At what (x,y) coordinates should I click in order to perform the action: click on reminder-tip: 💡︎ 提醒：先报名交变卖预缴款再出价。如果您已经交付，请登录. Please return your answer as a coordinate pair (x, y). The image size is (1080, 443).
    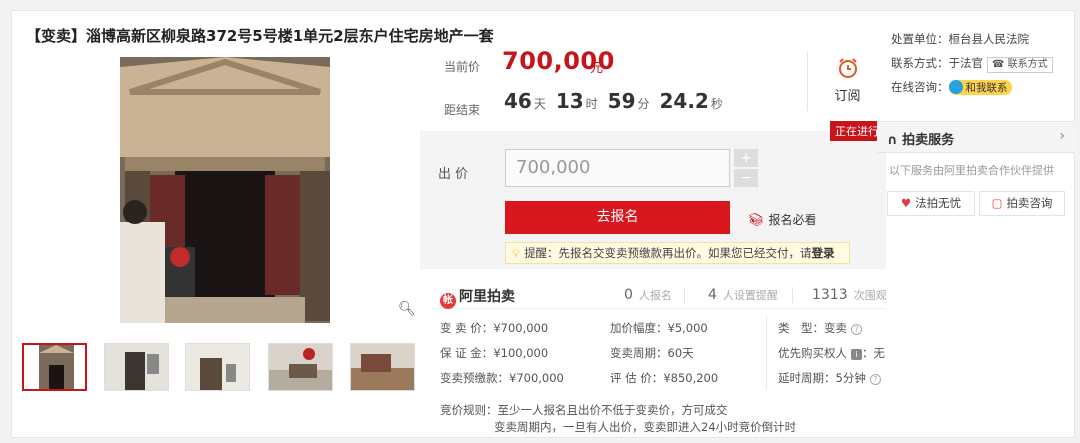
    Looking at the image, I should click on (677, 253).